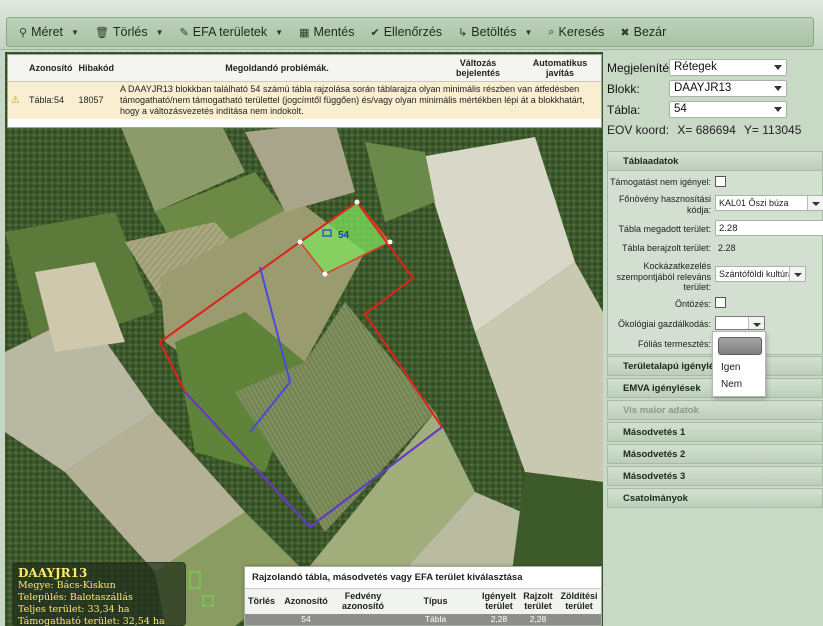 The image size is (823, 626). I want to click on toolbar-label: Törlés, so click(130, 32).